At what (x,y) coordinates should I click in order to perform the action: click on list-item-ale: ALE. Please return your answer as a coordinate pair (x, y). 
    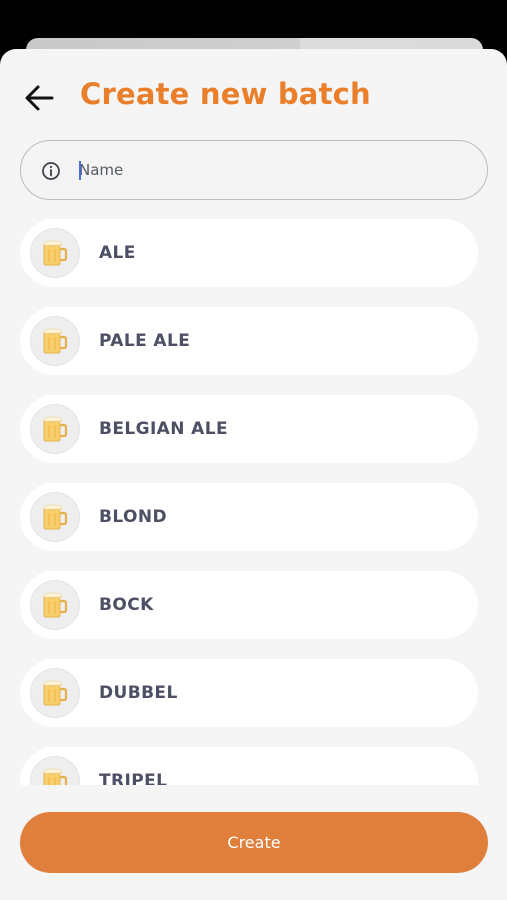
    Looking at the image, I should click on (249, 253).